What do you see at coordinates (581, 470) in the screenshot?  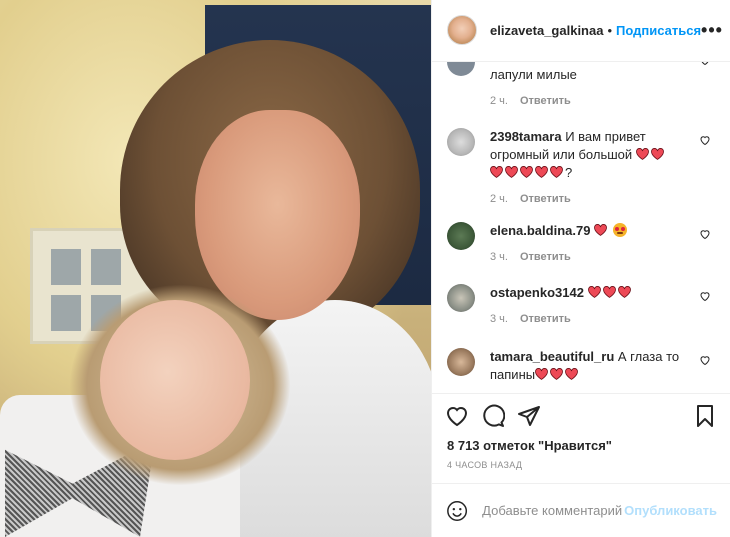 I see `post-timestamp: 4 часов назад` at bounding box center [581, 470].